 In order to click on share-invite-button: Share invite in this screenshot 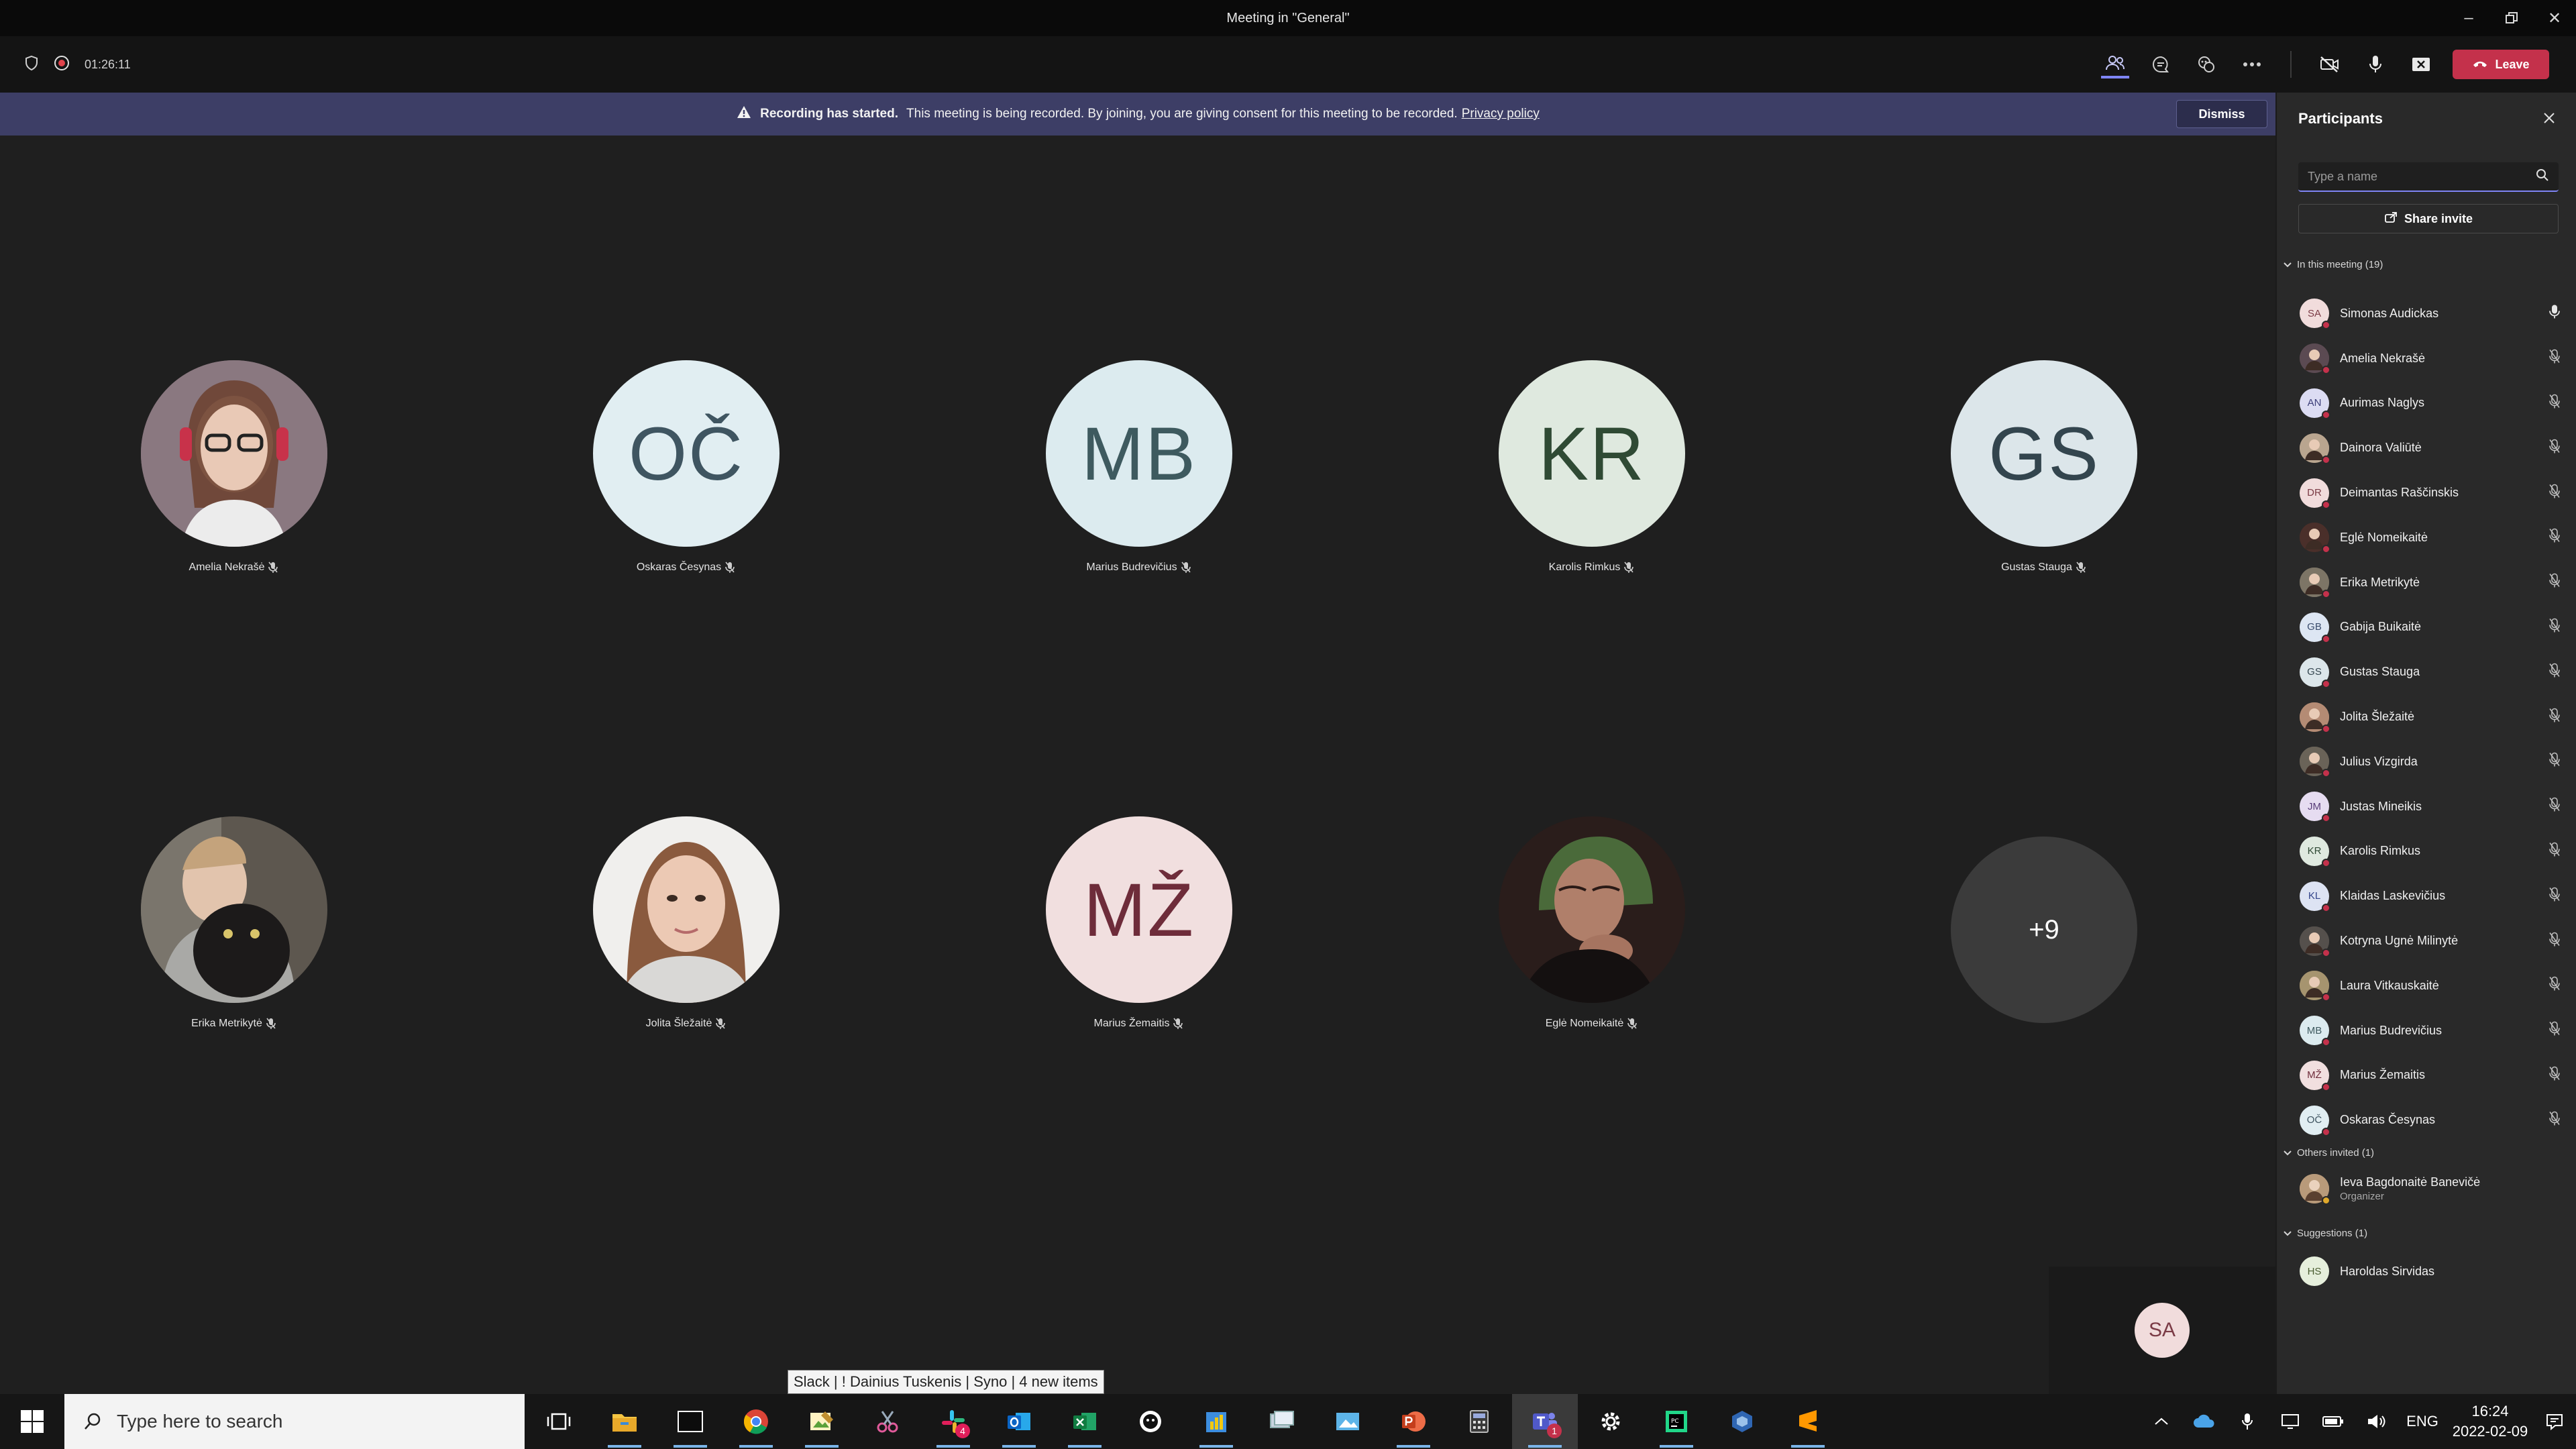, I will do `click(2428, 218)`.